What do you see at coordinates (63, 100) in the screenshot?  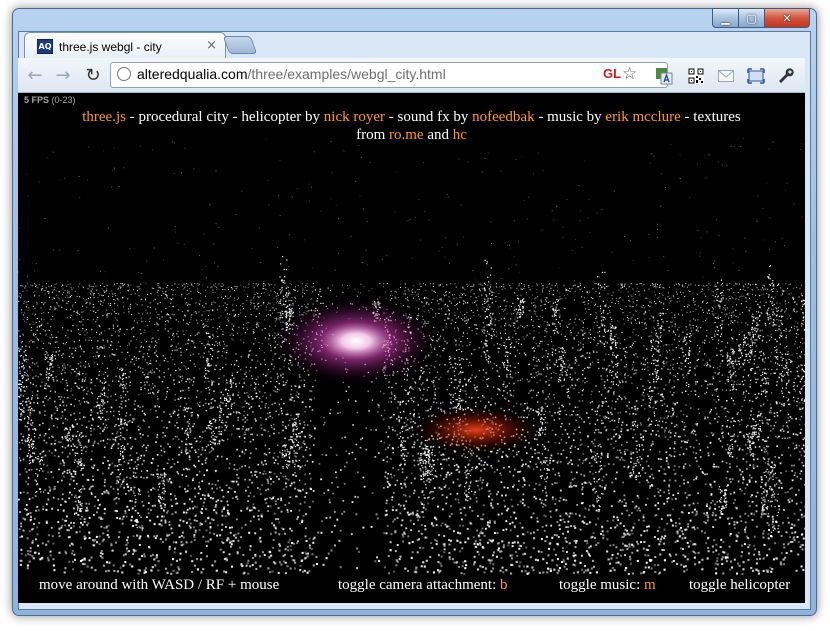 I see `fps-range: (0-23)` at bounding box center [63, 100].